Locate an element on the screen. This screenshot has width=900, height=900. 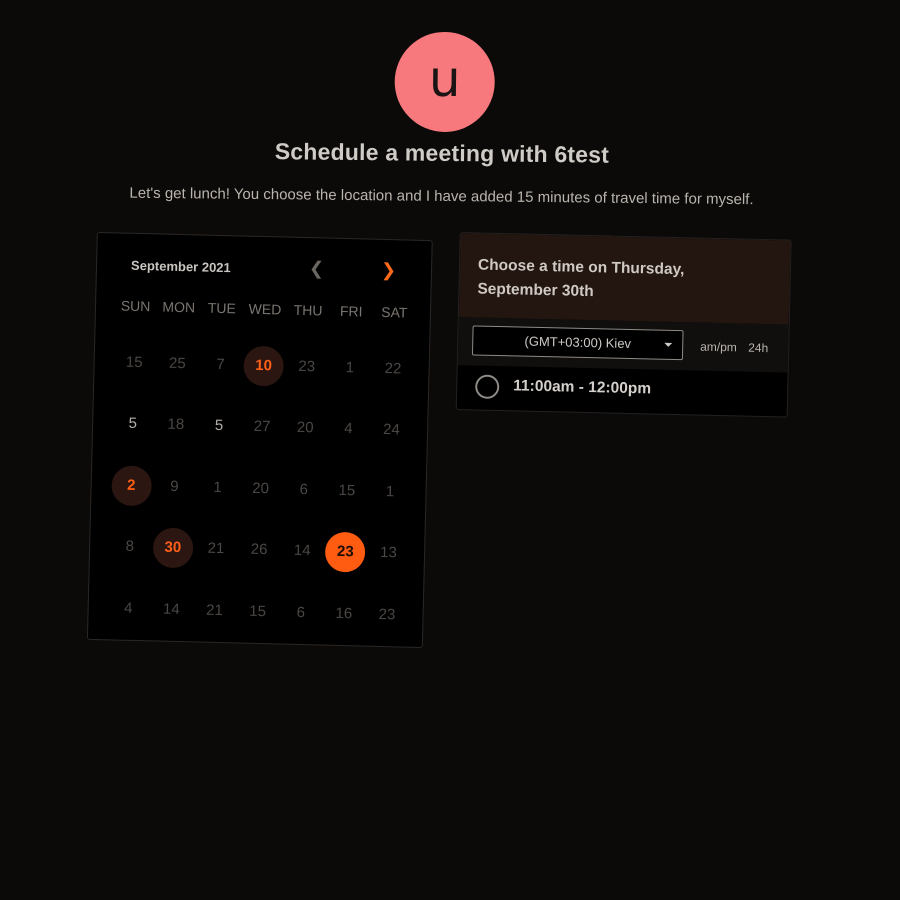
calendar-day-number: 10 is located at coordinates (264, 366).